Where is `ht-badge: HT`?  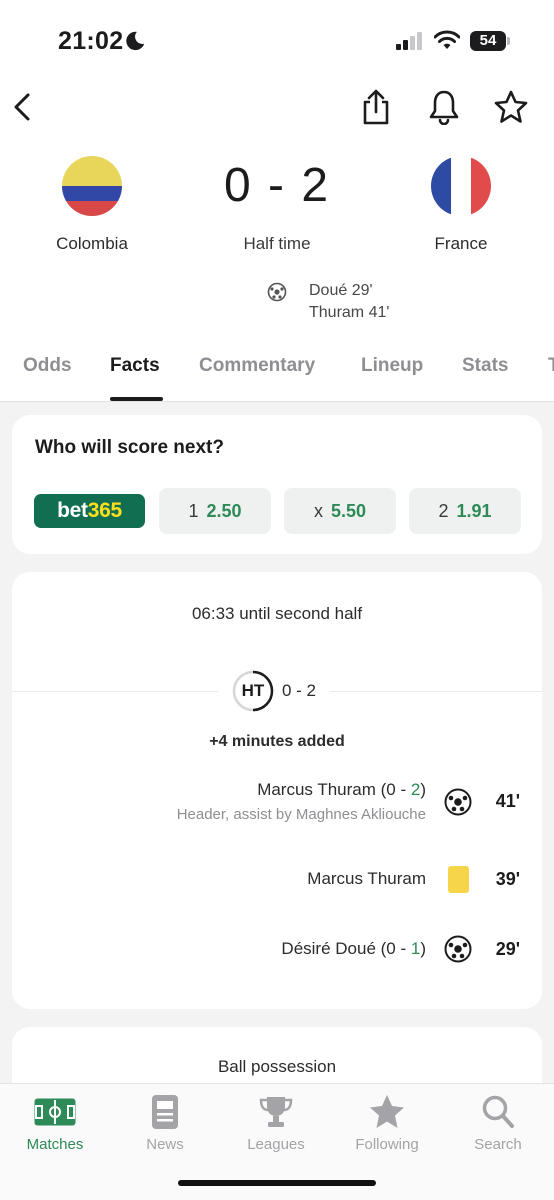 ht-badge: HT is located at coordinates (253, 691).